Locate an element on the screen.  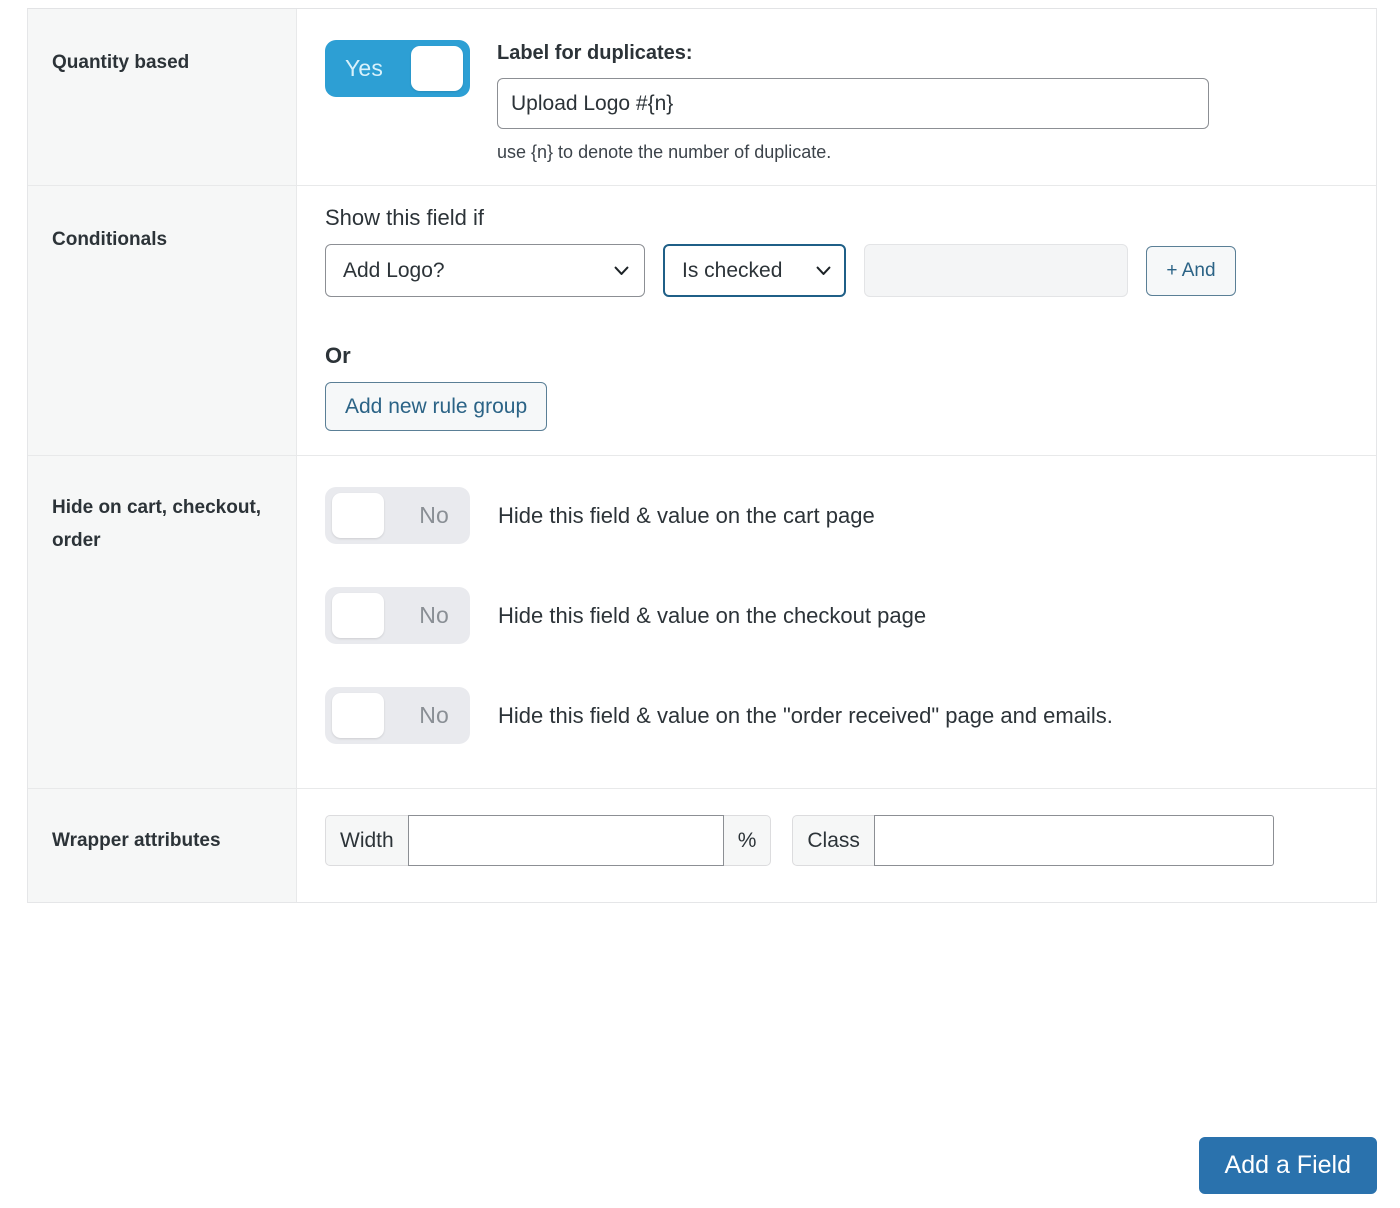
row-body-wrapper-attributes: Width % Class is located at coordinates (836, 845).